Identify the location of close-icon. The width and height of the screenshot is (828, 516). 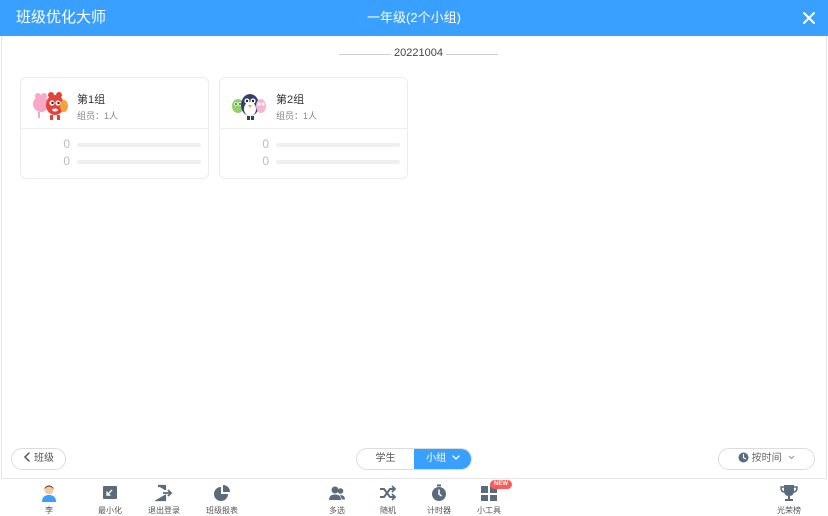
(809, 18).